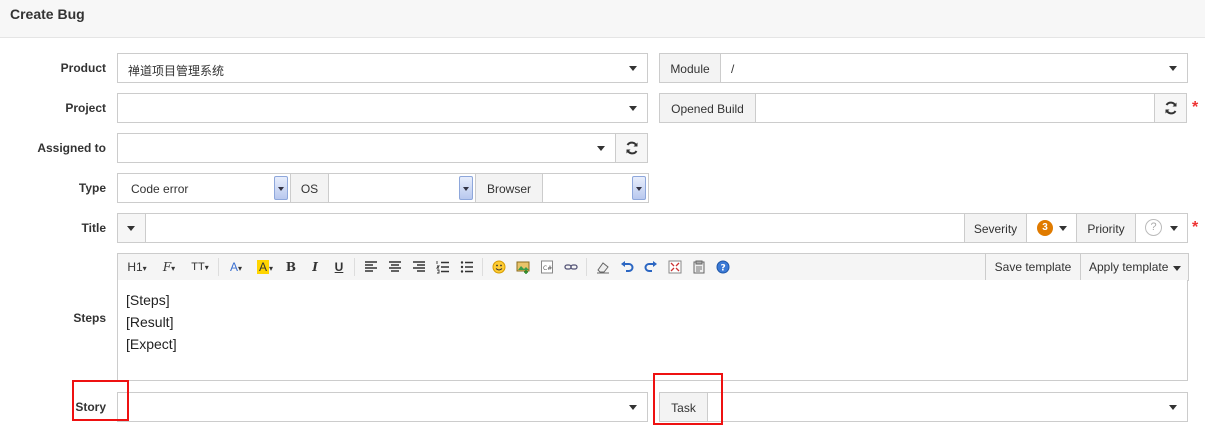  Describe the element at coordinates (419, 267) in the screenshot. I see `align-right-icon` at that location.